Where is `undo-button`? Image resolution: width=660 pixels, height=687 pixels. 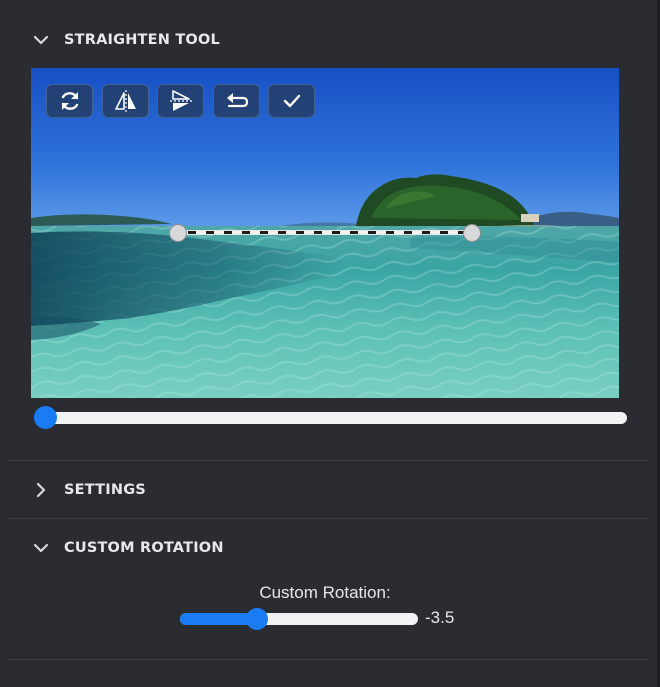
undo-button is located at coordinates (236, 101).